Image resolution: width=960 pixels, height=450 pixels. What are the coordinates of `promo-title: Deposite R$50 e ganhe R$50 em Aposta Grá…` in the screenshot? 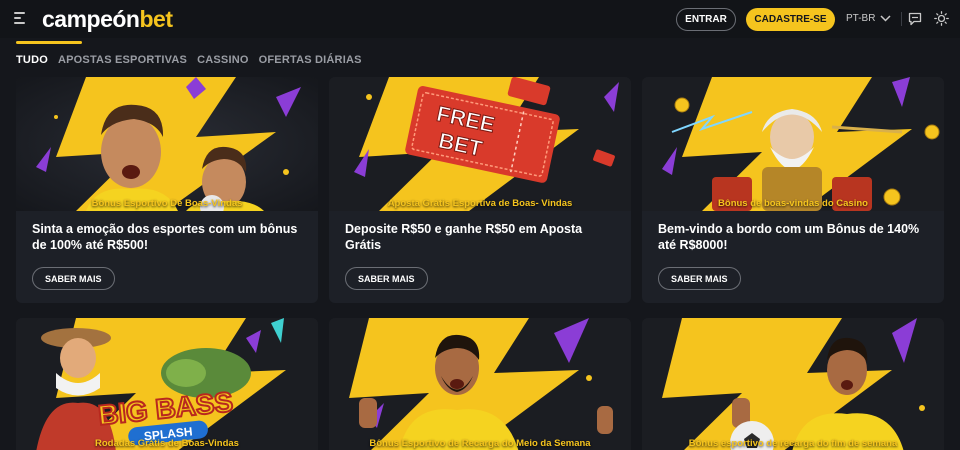 It's located at (464, 237).